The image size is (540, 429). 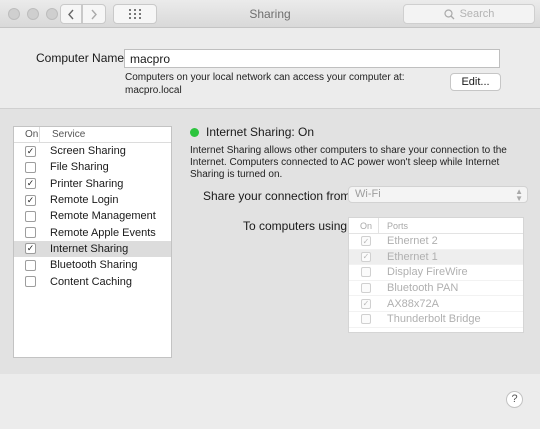 I want to click on port-row: ✓ AX88x72A, so click(x=436, y=304).